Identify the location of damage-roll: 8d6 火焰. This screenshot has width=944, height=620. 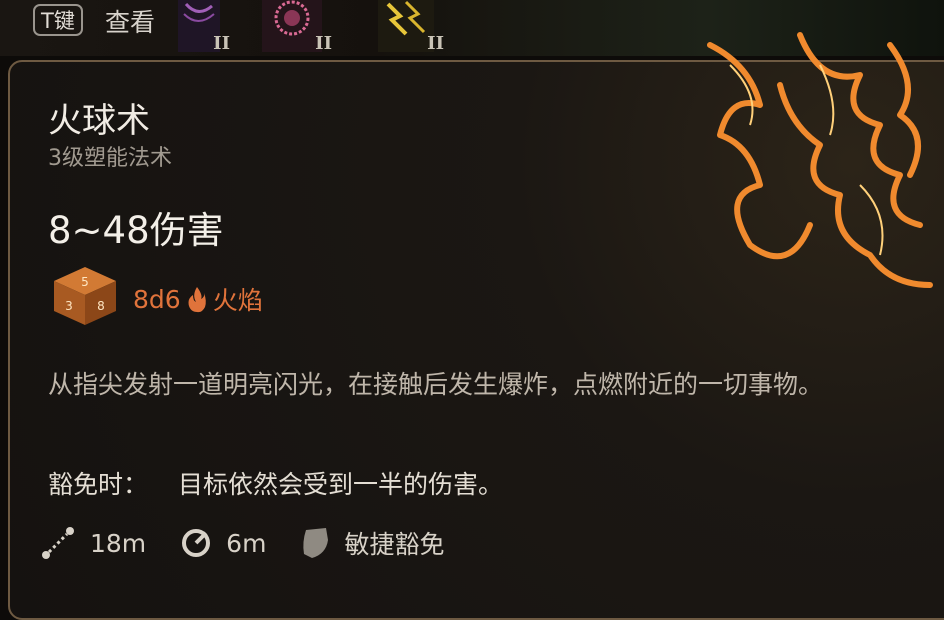
(198, 299).